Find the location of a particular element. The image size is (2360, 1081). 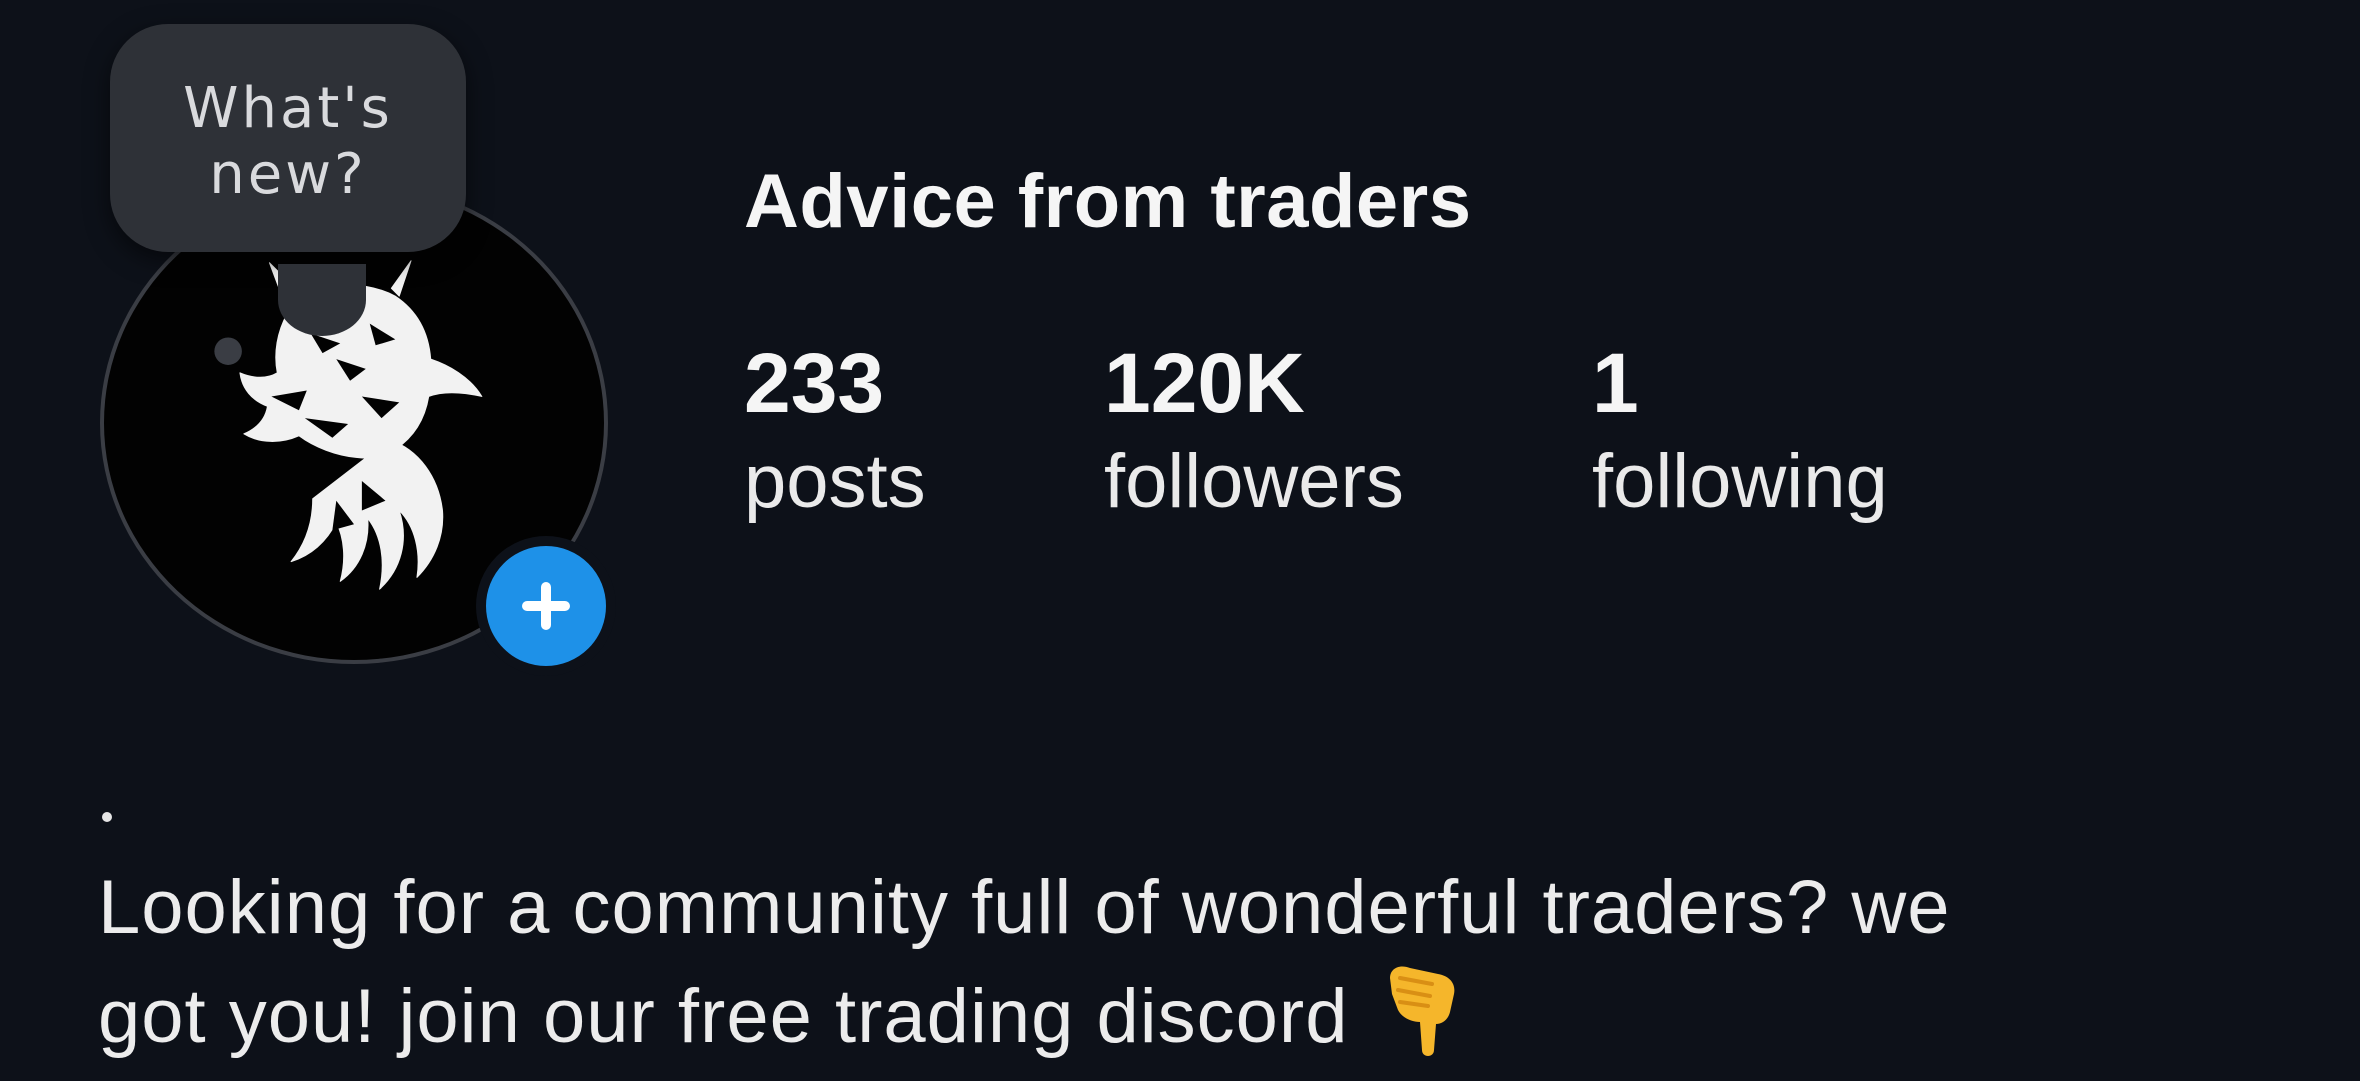

stat-posts: 233 posts is located at coordinates (835, 433).